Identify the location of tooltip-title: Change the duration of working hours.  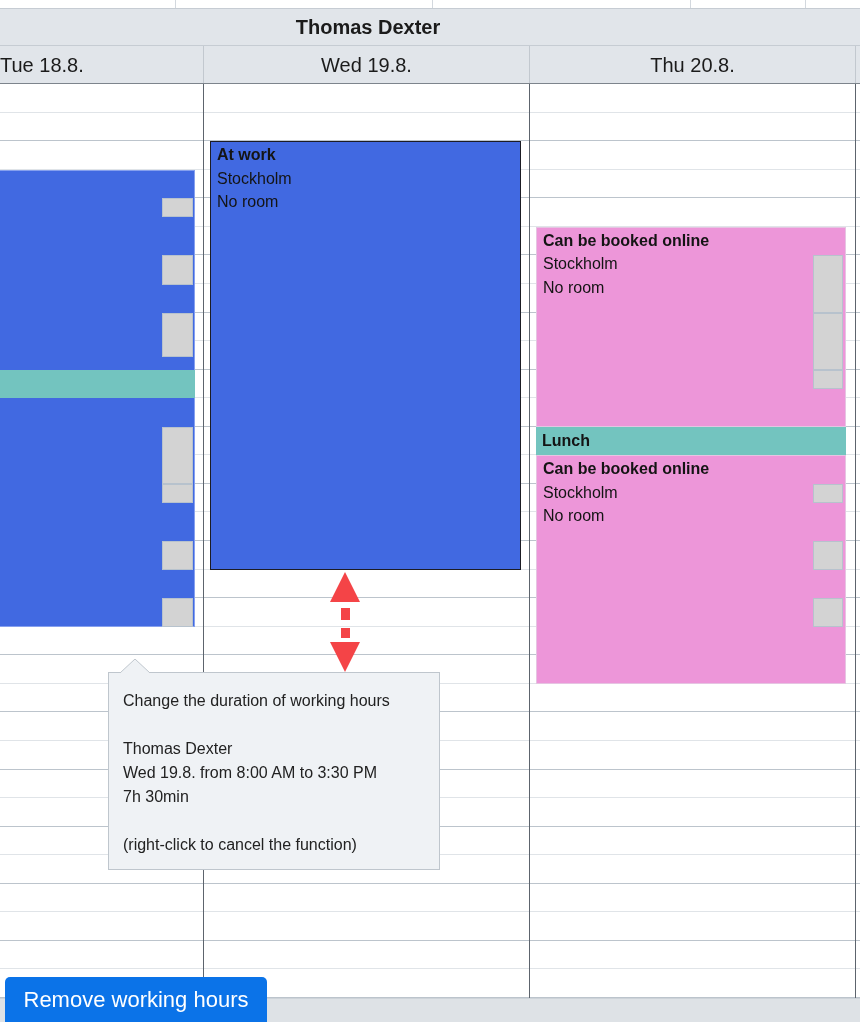
(256, 701).